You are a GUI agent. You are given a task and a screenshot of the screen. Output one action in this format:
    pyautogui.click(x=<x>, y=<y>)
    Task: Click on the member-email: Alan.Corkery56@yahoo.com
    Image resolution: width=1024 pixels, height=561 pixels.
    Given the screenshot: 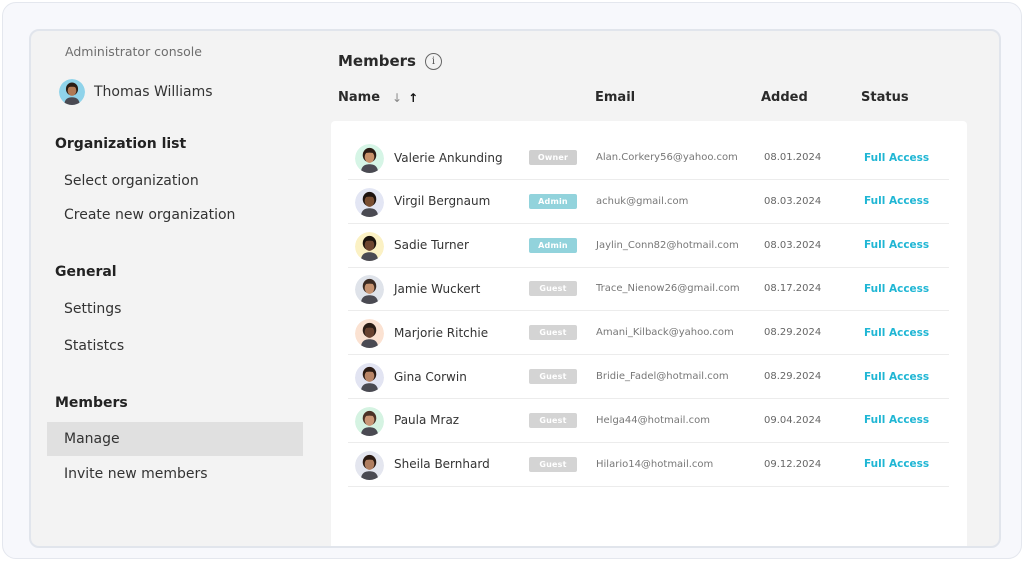 What is the action you would take?
    pyautogui.click(x=667, y=157)
    